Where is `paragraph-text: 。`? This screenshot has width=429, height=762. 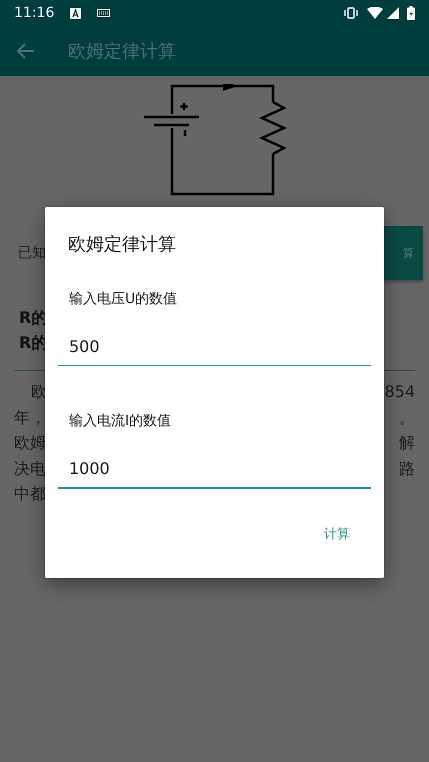 paragraph-text: 。 is located at coordinates (407, 417).